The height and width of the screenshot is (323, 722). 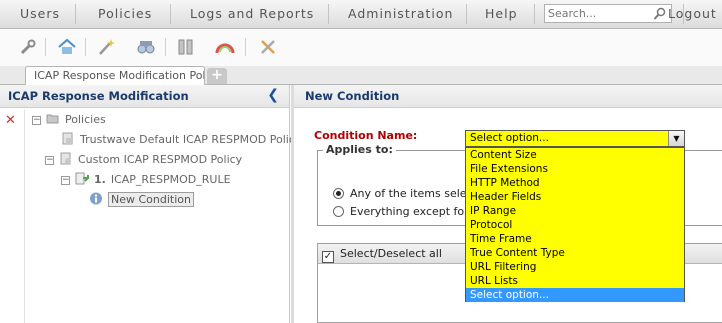 I want to click on option-header-fields: Header Fields, so click(x=575, y=197).